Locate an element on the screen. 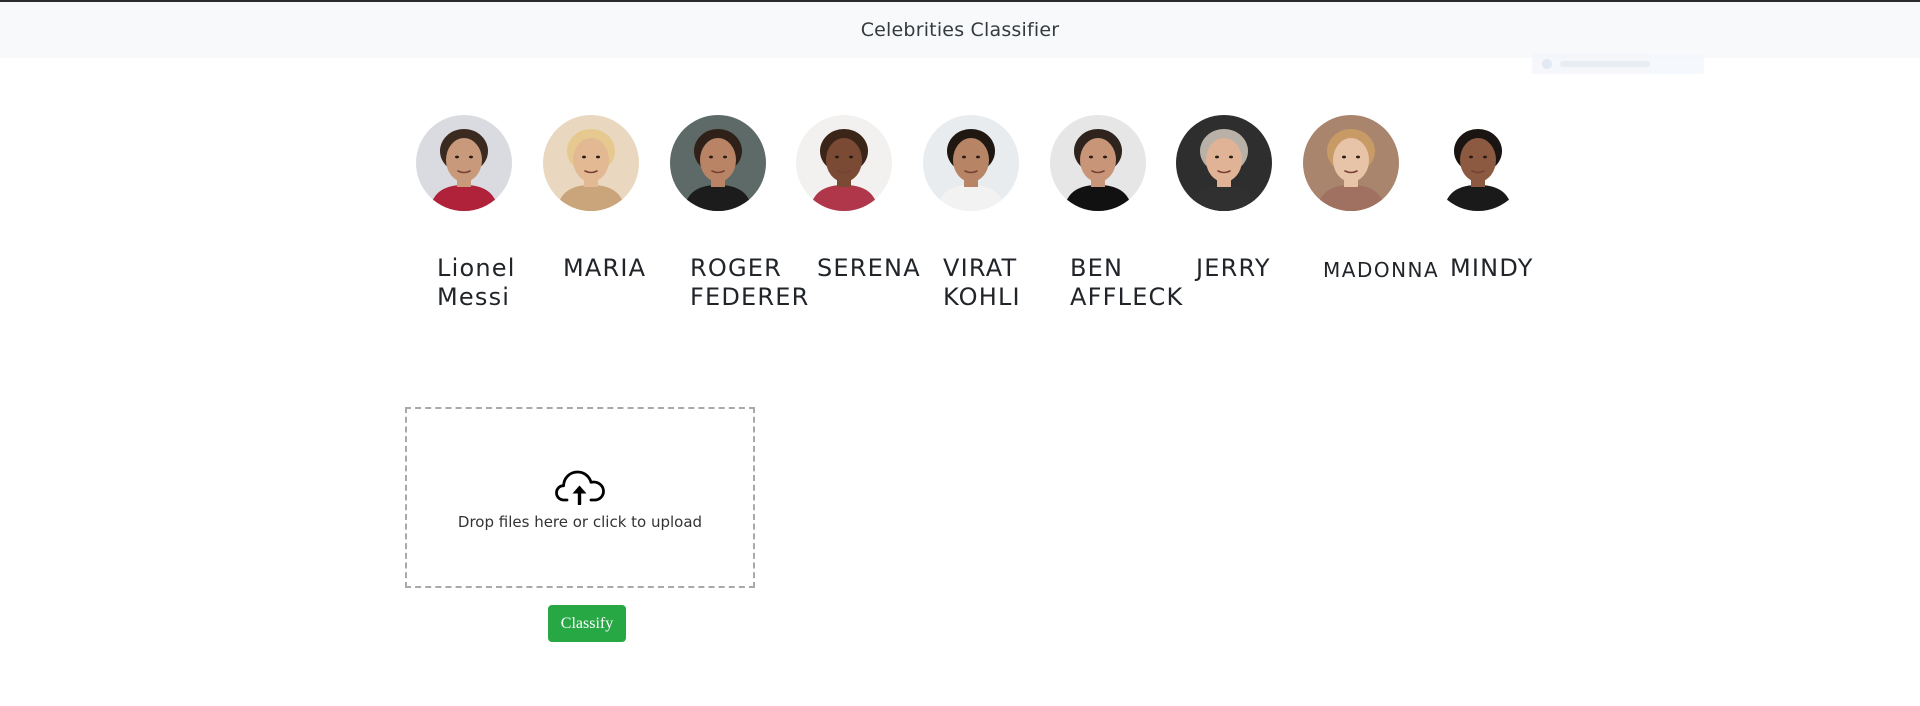 The width and height of the screenshot is (1920, 706). avatar-ben-affleck is located at coordinates (1098, 163).